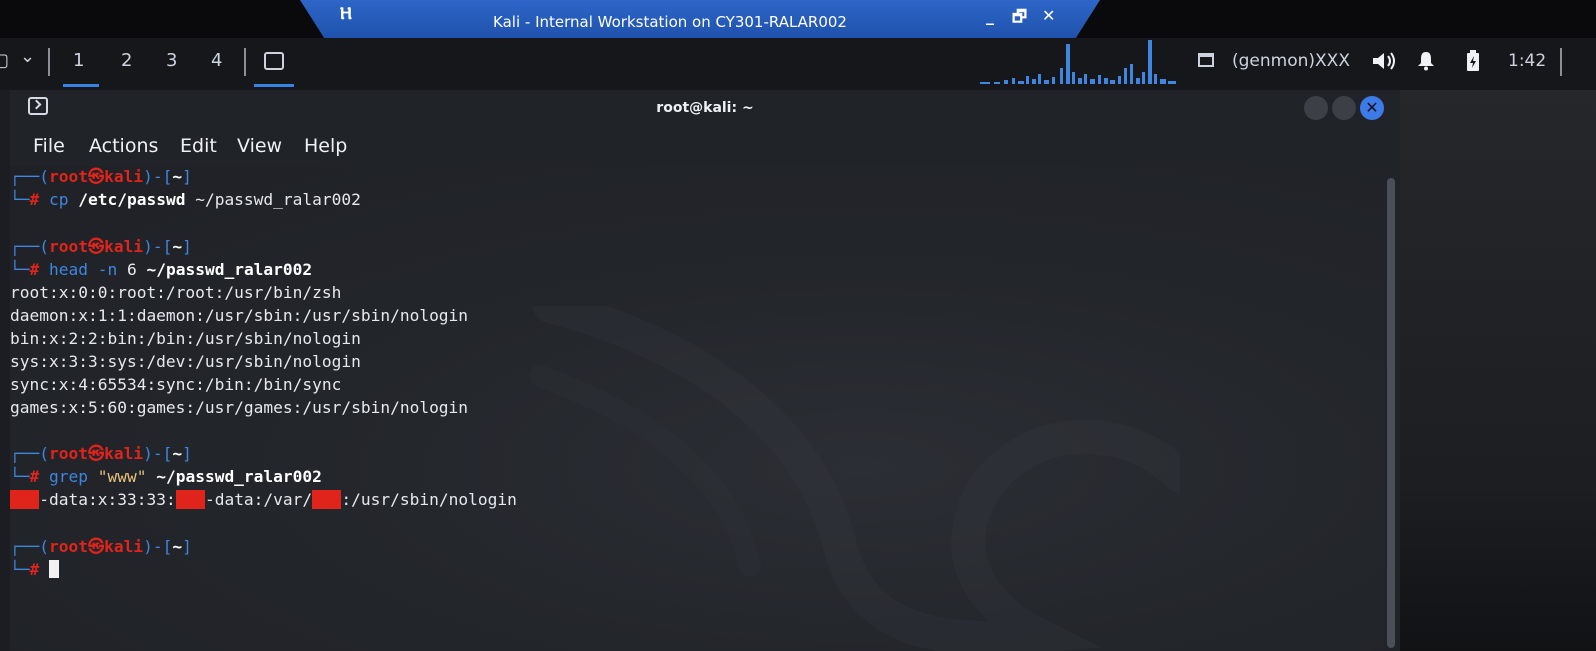 This screenshot has width=1596, height=651. What do you see at coordinates (176, 384) in the screenshot?
I see `output-line: sync:x:4:65534:sync:/bin:/bin/sync` at bounding box center [176, 384].